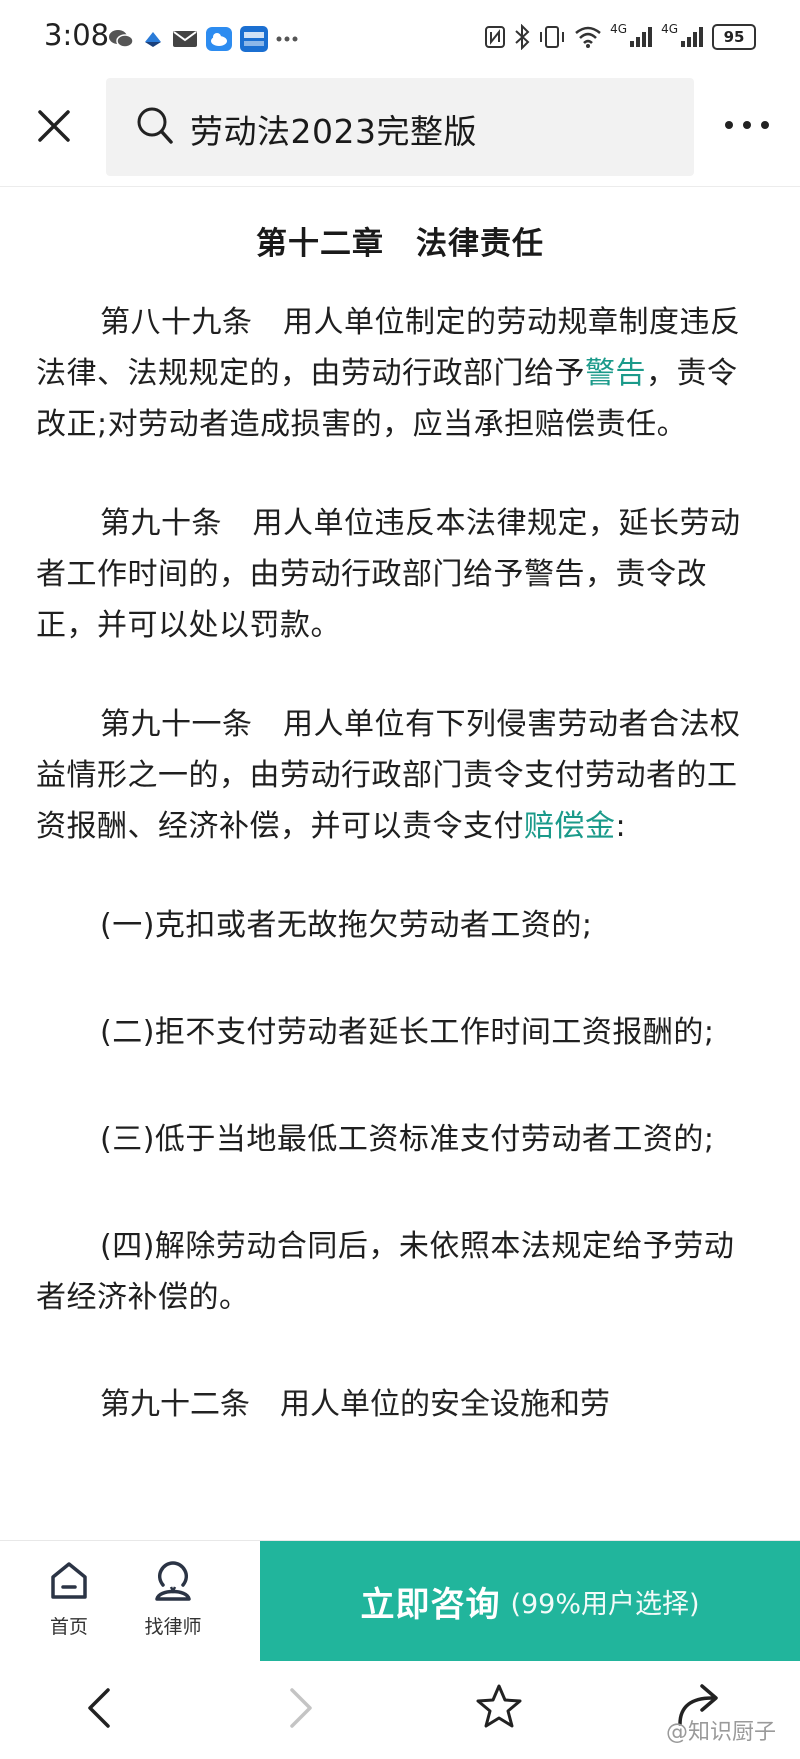  What do you see at coordinates (333, 131) in the screenshot?
I see `search-query: 劳动法2023完整版` at bounding box center [333, 131].